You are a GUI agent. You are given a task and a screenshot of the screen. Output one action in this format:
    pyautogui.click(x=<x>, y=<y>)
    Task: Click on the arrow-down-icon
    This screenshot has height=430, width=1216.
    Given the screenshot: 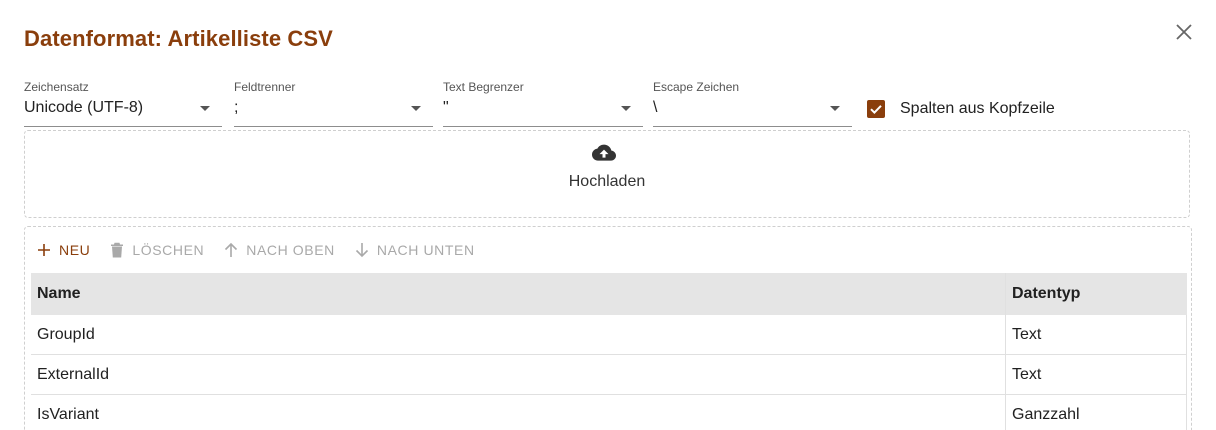 What is the action you would take?
    pyautogui.click(x=361, y=250)
    